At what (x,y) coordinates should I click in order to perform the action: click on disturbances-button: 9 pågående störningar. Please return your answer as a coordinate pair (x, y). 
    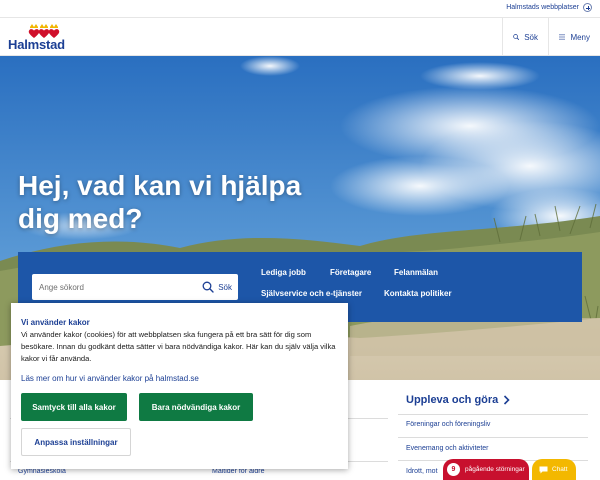
    Looking at the image, I should click on (486, 469).